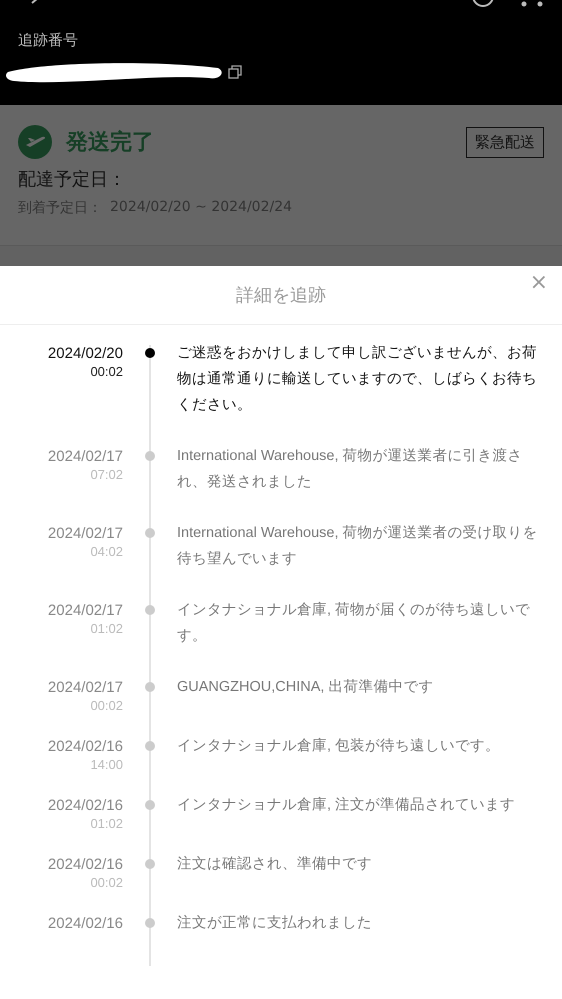 The width and height of the screenshot is (562, 999). Describe the element at coordinates (358, 546) in the screenshot. I see `event-description: International Warehouse, 荷物が運送業者の受け取りを待ち望んでいます` at that location.